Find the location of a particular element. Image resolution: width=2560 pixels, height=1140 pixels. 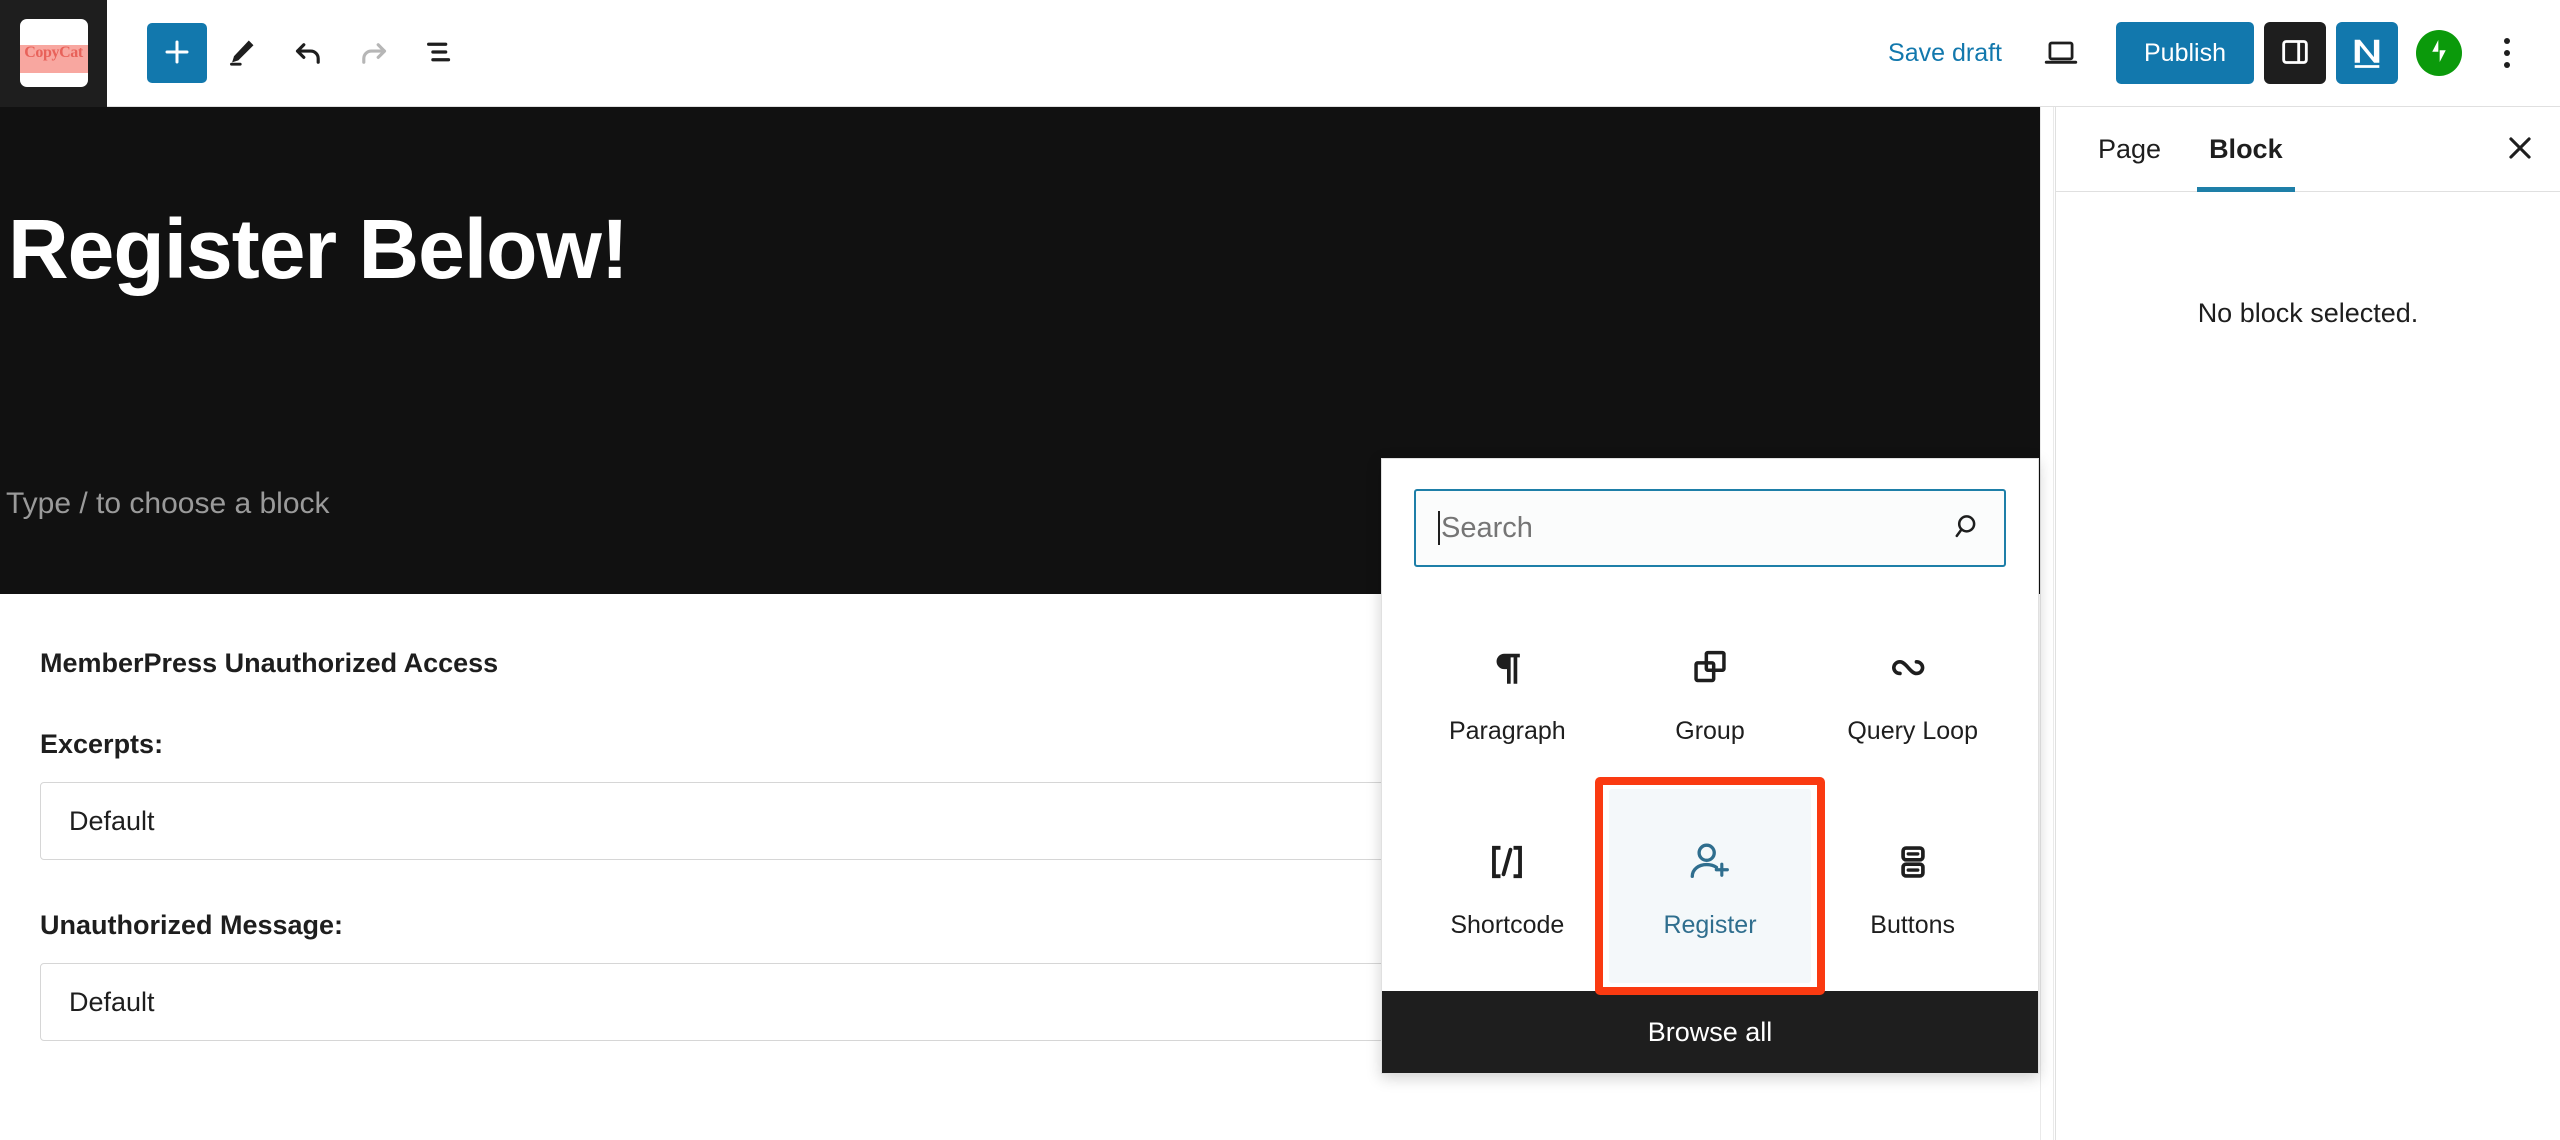

publish-button: Publish is located at coordinates (2185, 53).